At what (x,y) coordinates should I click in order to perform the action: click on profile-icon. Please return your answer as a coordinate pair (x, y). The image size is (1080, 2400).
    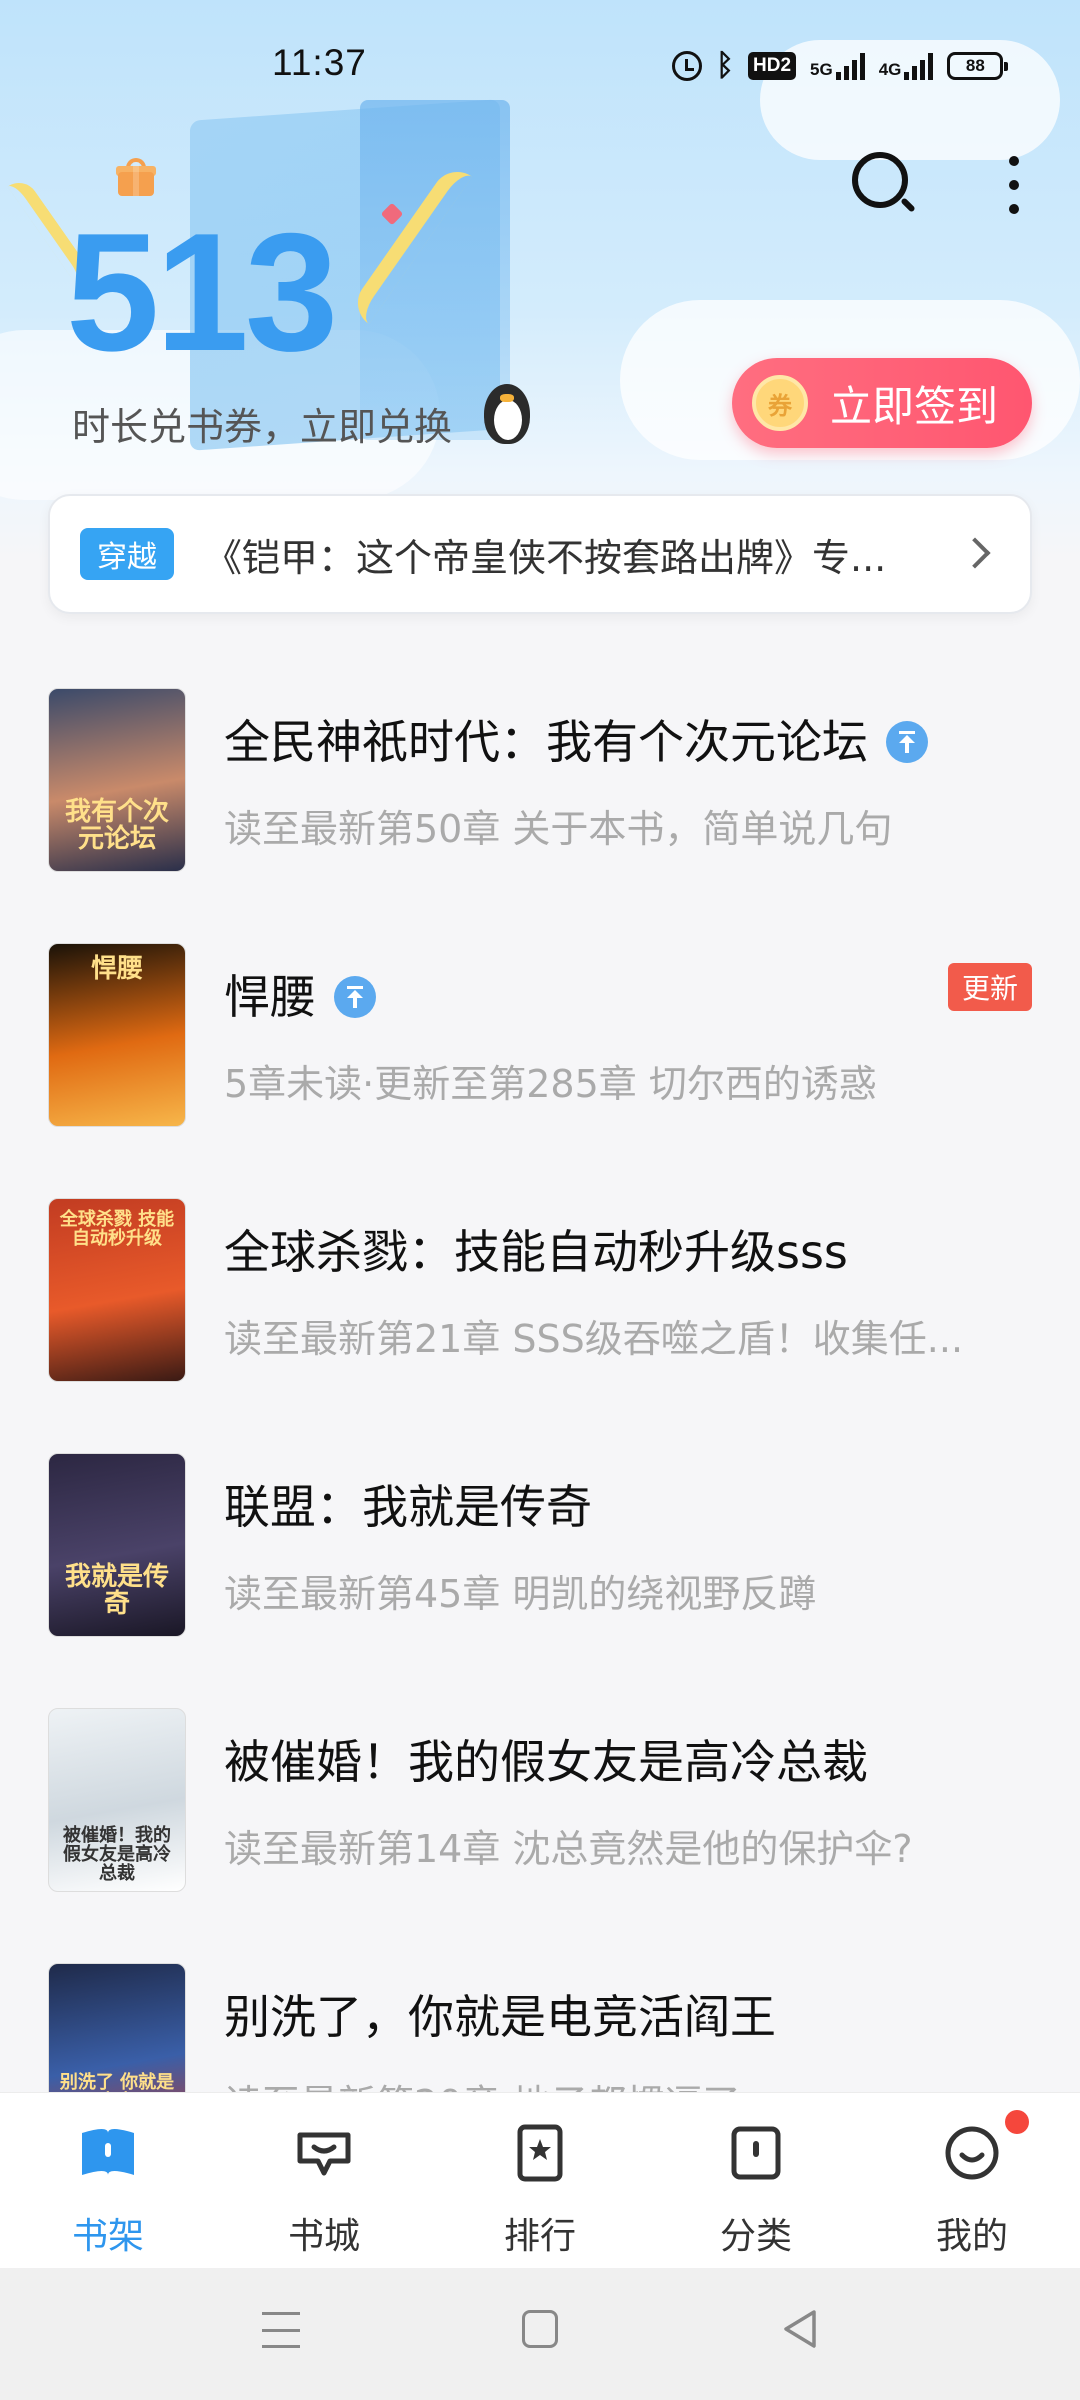
    Looking at the image, I should click on (972, 2153).